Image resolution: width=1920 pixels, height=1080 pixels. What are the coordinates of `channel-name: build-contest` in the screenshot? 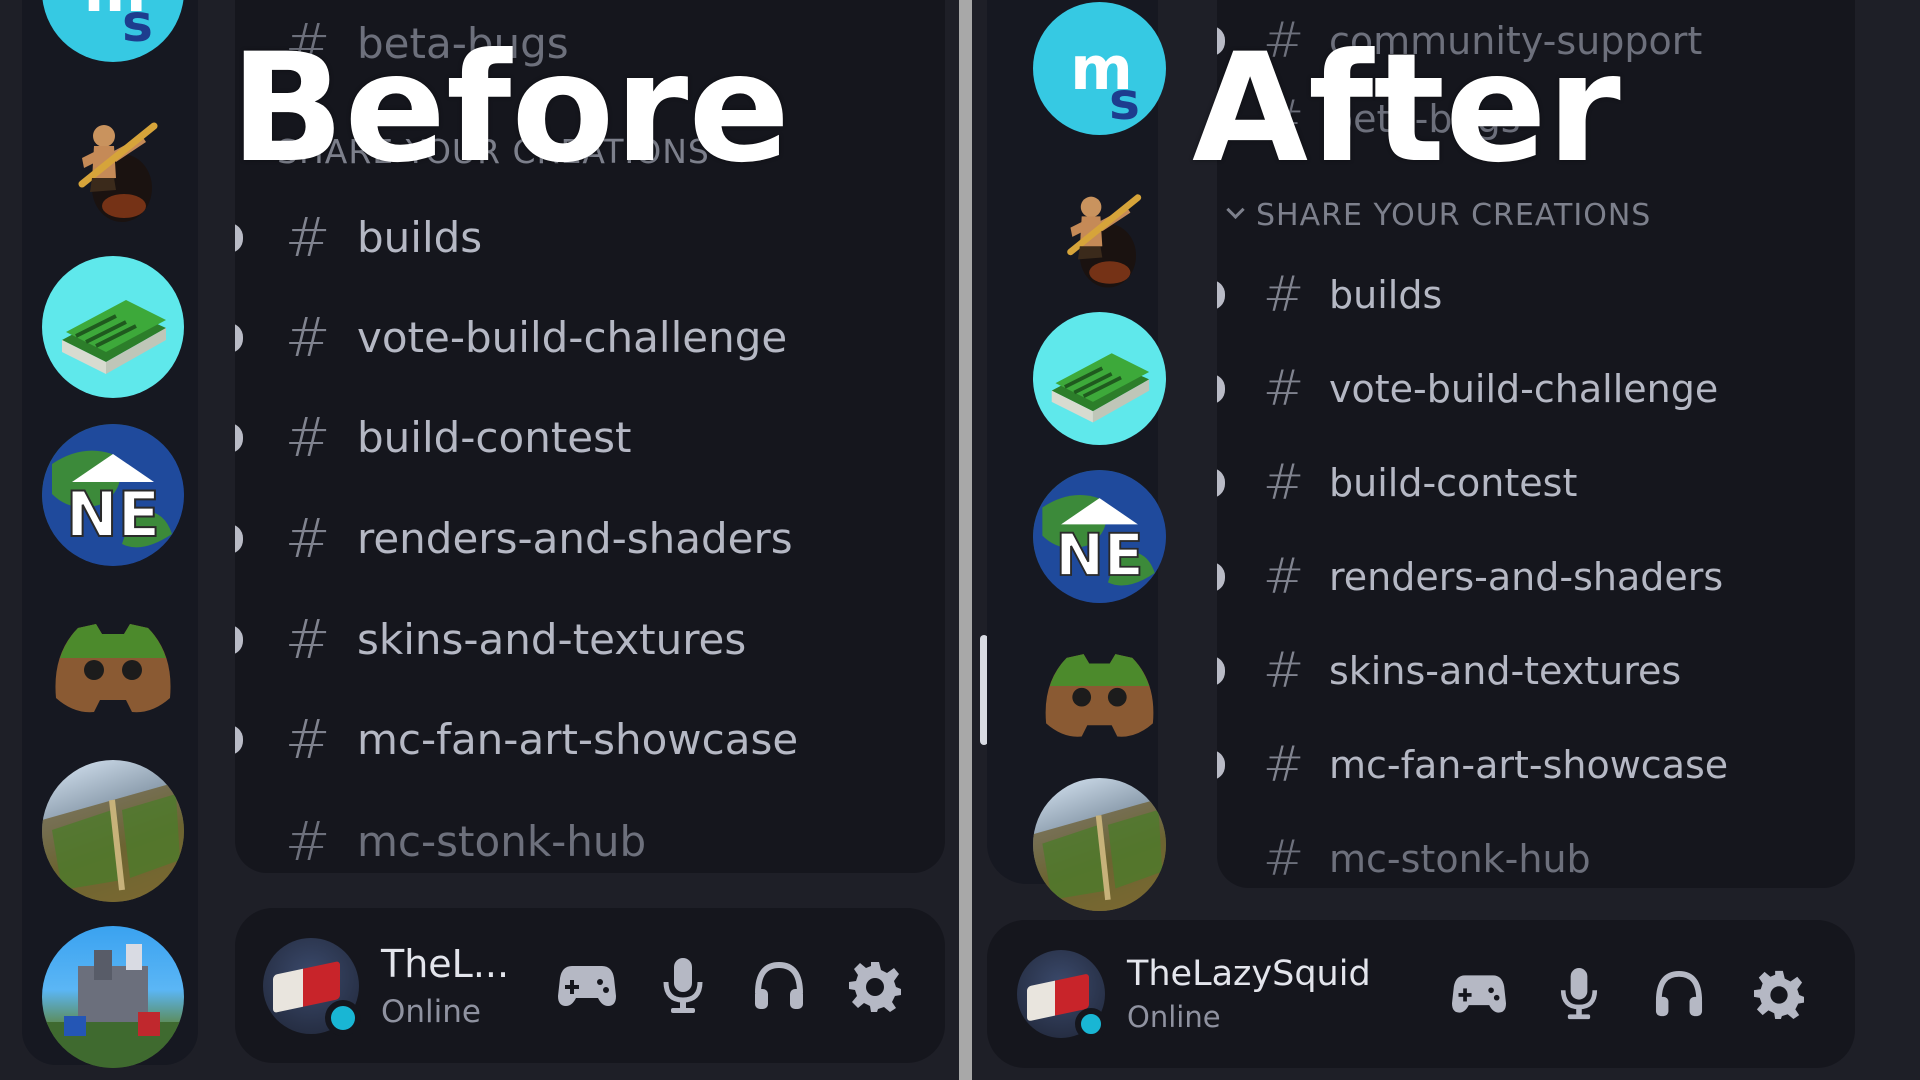 It's located at (1453, 482).